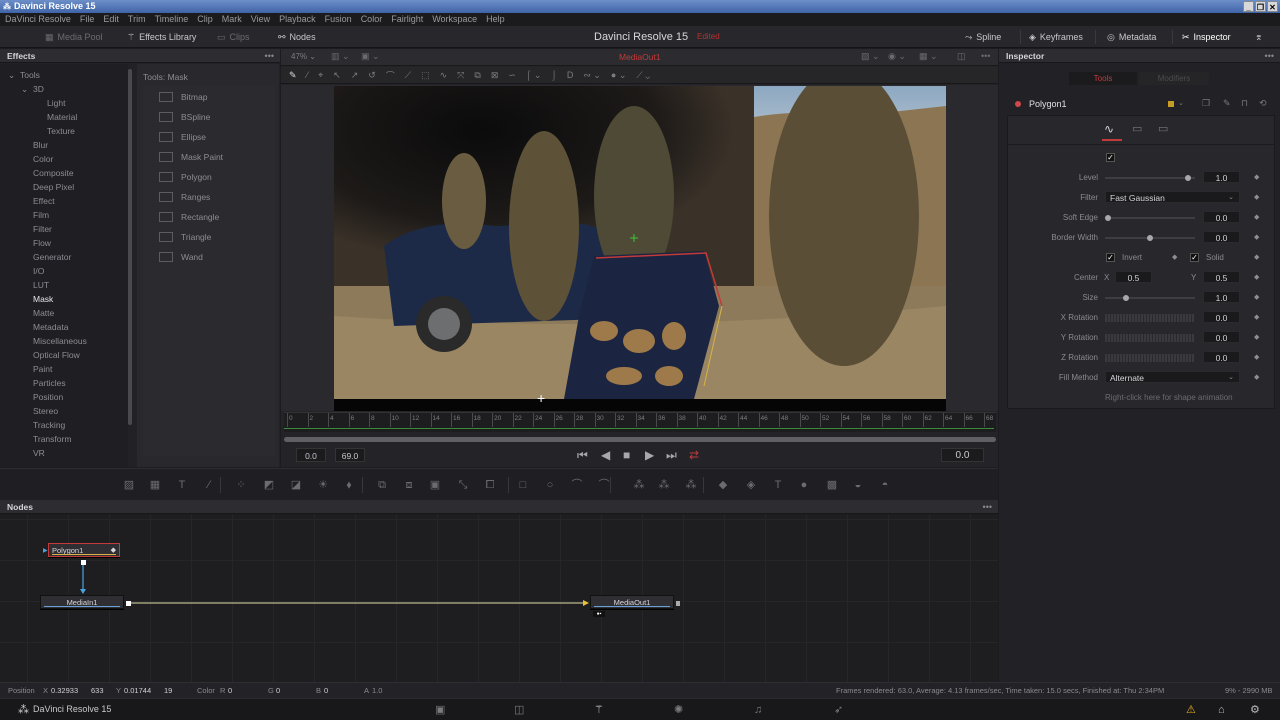 The image size is (1280, 720). I want to click on x-rotation-value: 0.0, so click(1221, 317).